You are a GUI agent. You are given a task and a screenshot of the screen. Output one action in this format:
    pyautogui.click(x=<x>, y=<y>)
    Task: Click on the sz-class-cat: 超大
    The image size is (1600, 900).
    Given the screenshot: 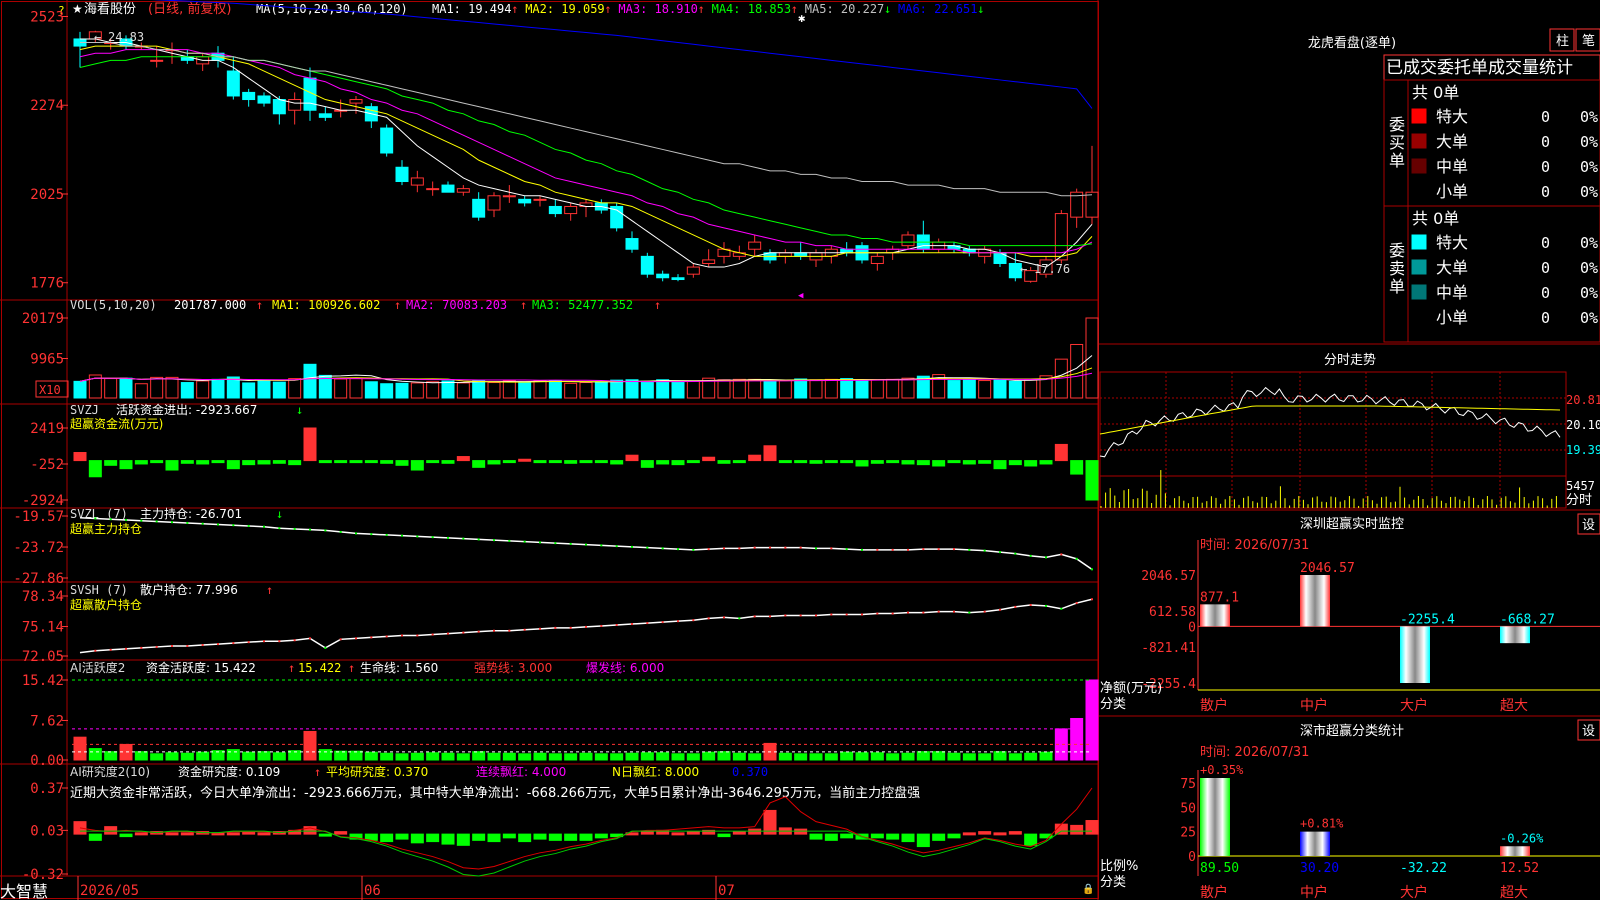 What is the action you would take?
    pyautogui.click(x=1514, y=892)
    